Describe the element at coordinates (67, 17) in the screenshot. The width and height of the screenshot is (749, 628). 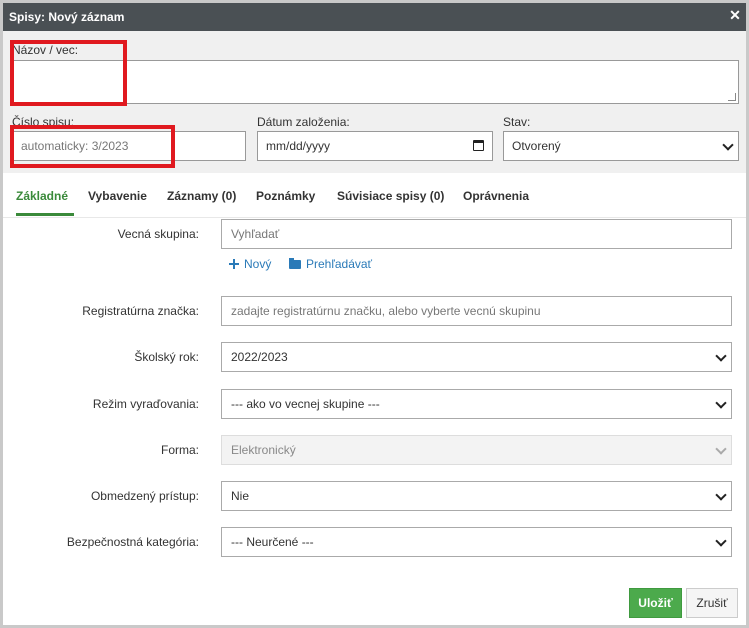
I see `dialog-title: Spisy: Nový záznam` at that location.